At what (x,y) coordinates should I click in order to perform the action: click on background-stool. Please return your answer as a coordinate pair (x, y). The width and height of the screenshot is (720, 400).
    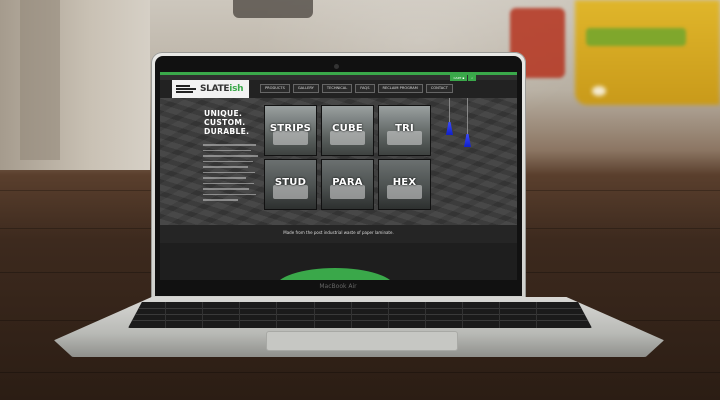
    Looking at the image, I should click on (273, 9).